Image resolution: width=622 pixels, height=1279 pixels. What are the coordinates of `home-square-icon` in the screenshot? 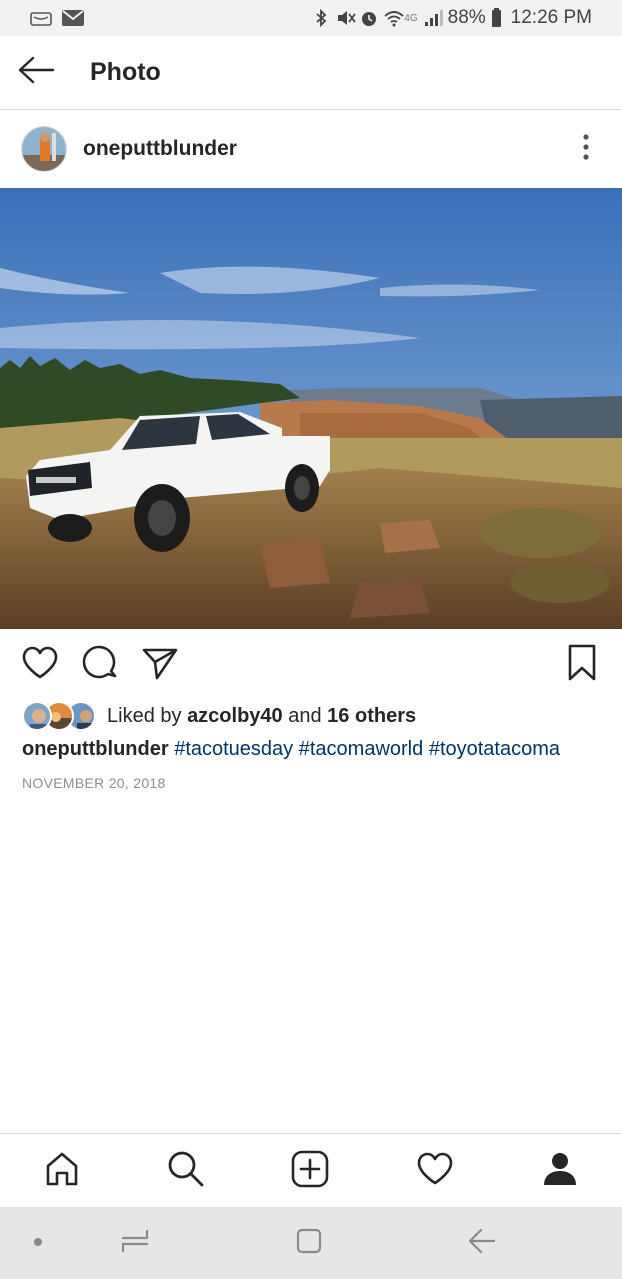 It's located at (309, 1243).